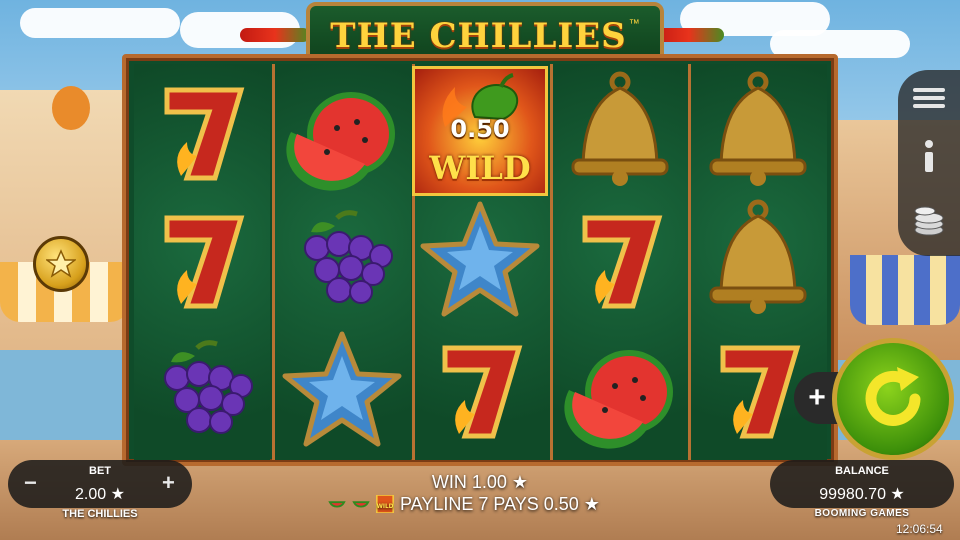 The image size is (960, 540). I want to click on chilli-decoration-left, so click(275, 35).